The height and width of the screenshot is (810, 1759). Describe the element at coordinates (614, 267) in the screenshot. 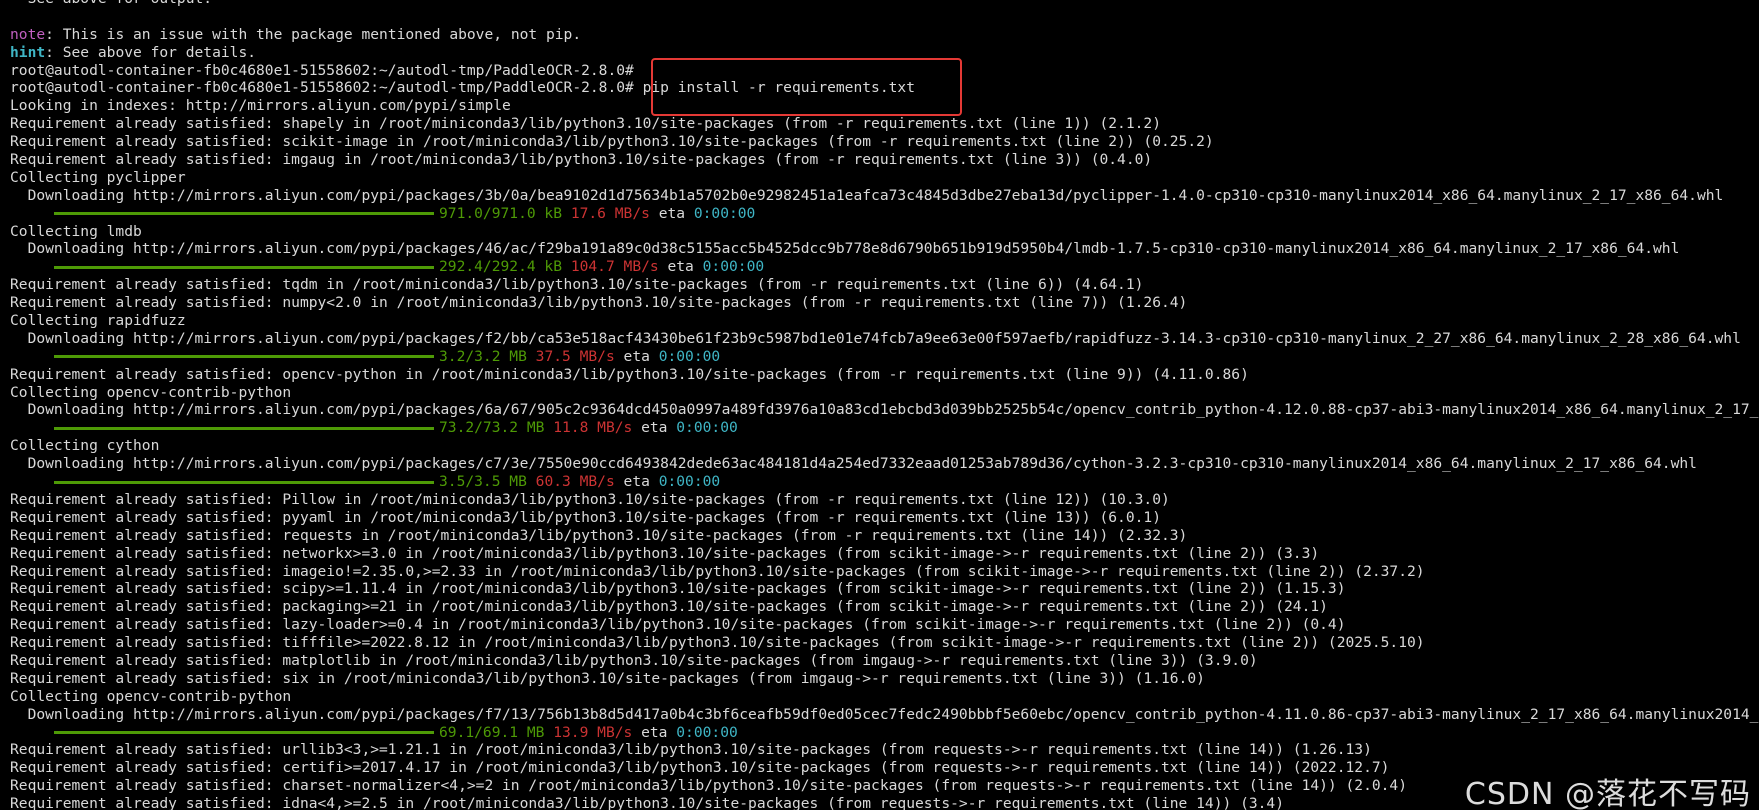

I see `progress-speed: 104.7 MB/s` at that location.